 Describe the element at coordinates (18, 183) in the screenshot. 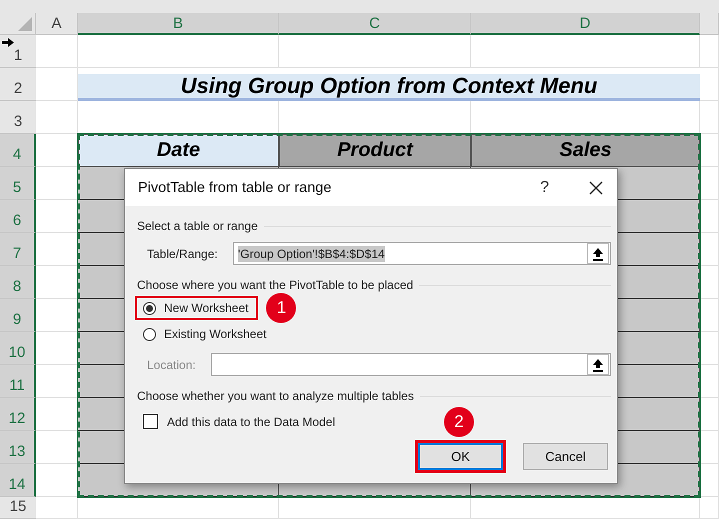

I see `row-header: 5` at that location.